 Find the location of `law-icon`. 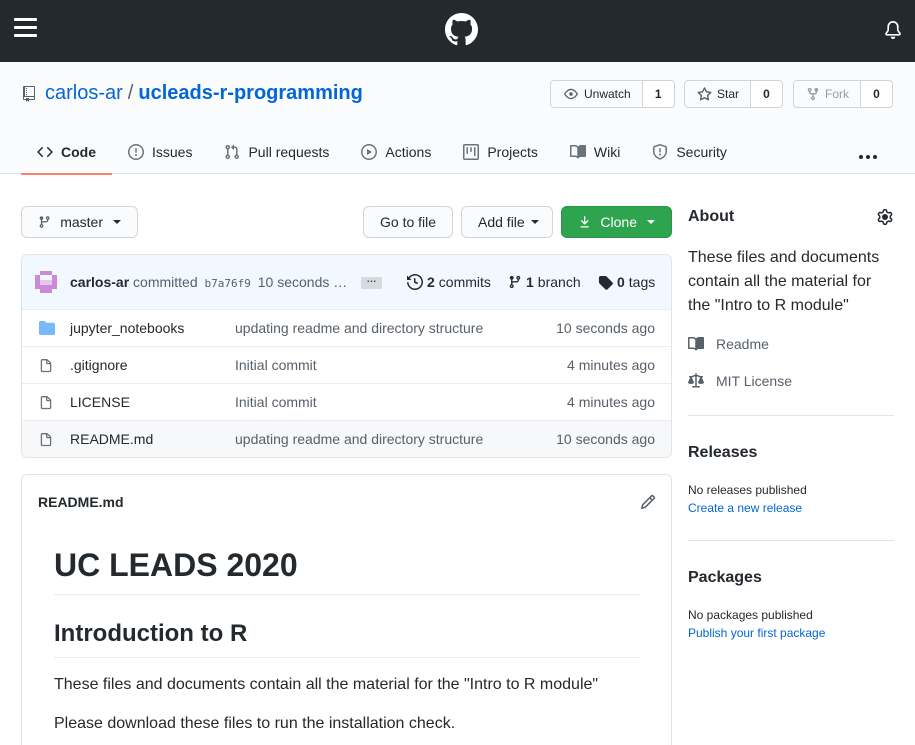

law-icon is located at coordinates (696, 380).